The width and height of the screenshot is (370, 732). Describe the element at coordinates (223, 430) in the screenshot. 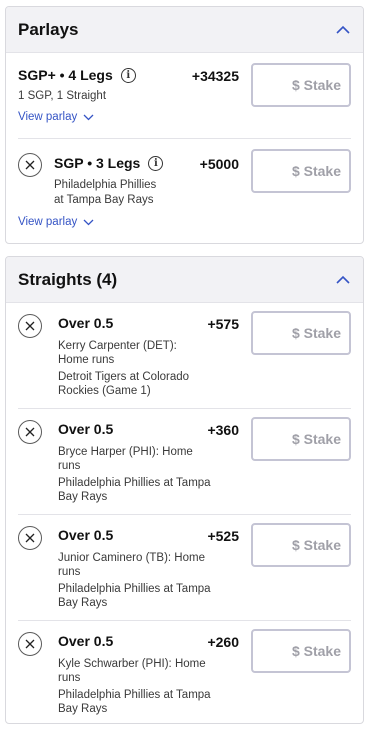

I see `selection-odds: +360` at that location.